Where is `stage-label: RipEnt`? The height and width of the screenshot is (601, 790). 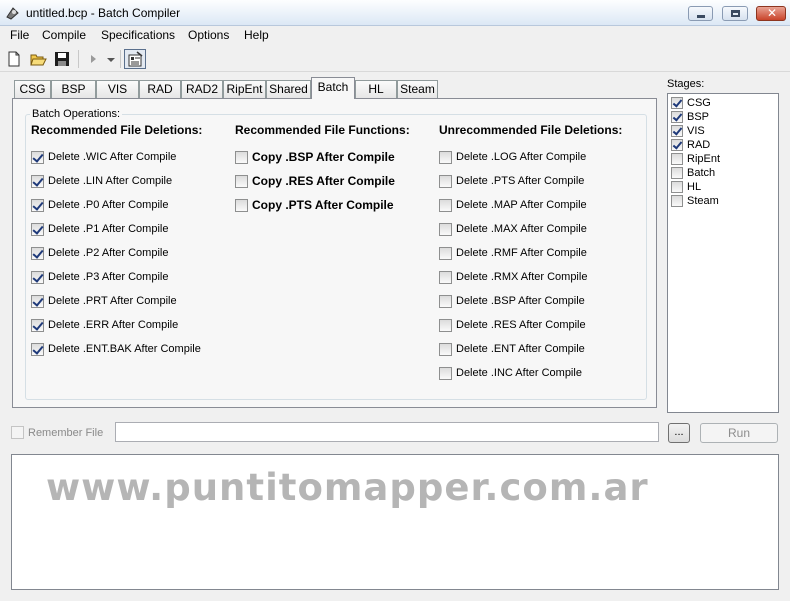
stage-label: RipEnt is located at coordinates (704, 158).